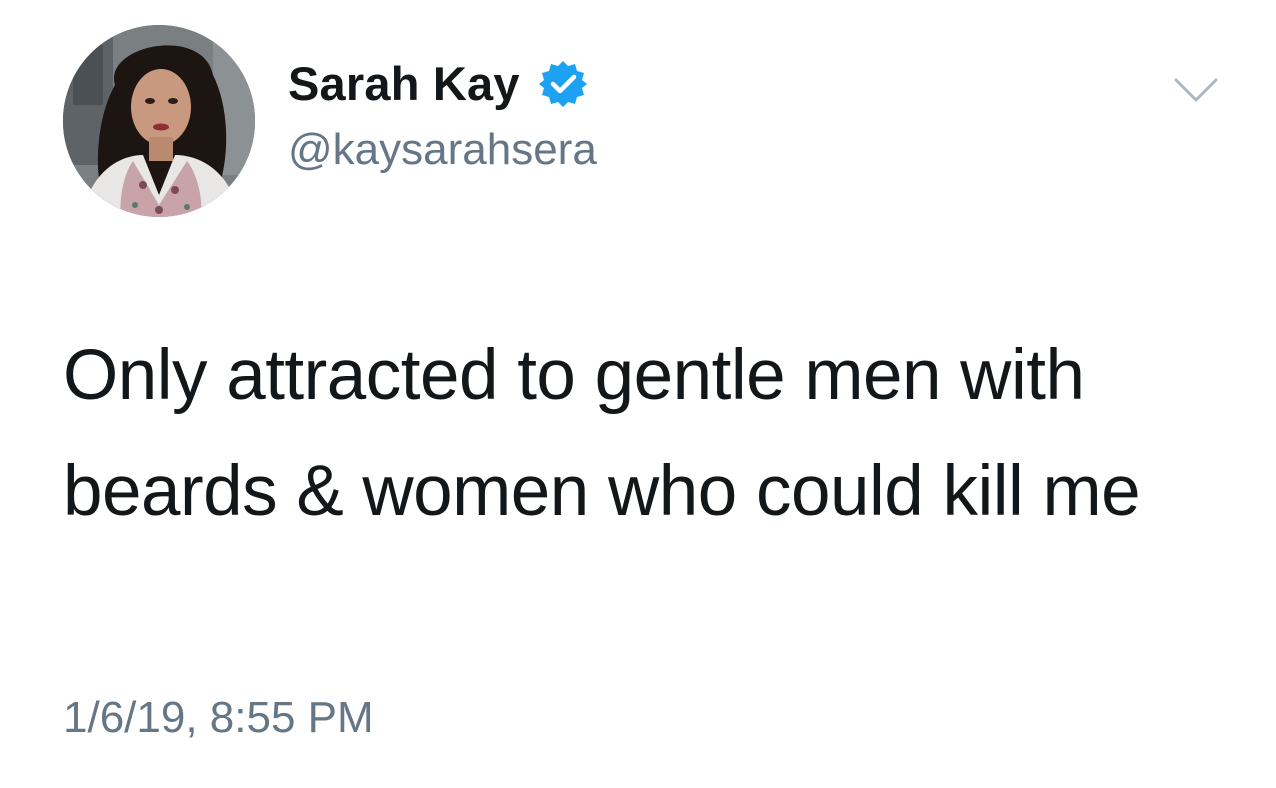 This screenshot has height=788, width=1276. Describe the element at coordinates (442, 150) in the screenshot. I see `author-handle: @kaysarahsera` at that location.